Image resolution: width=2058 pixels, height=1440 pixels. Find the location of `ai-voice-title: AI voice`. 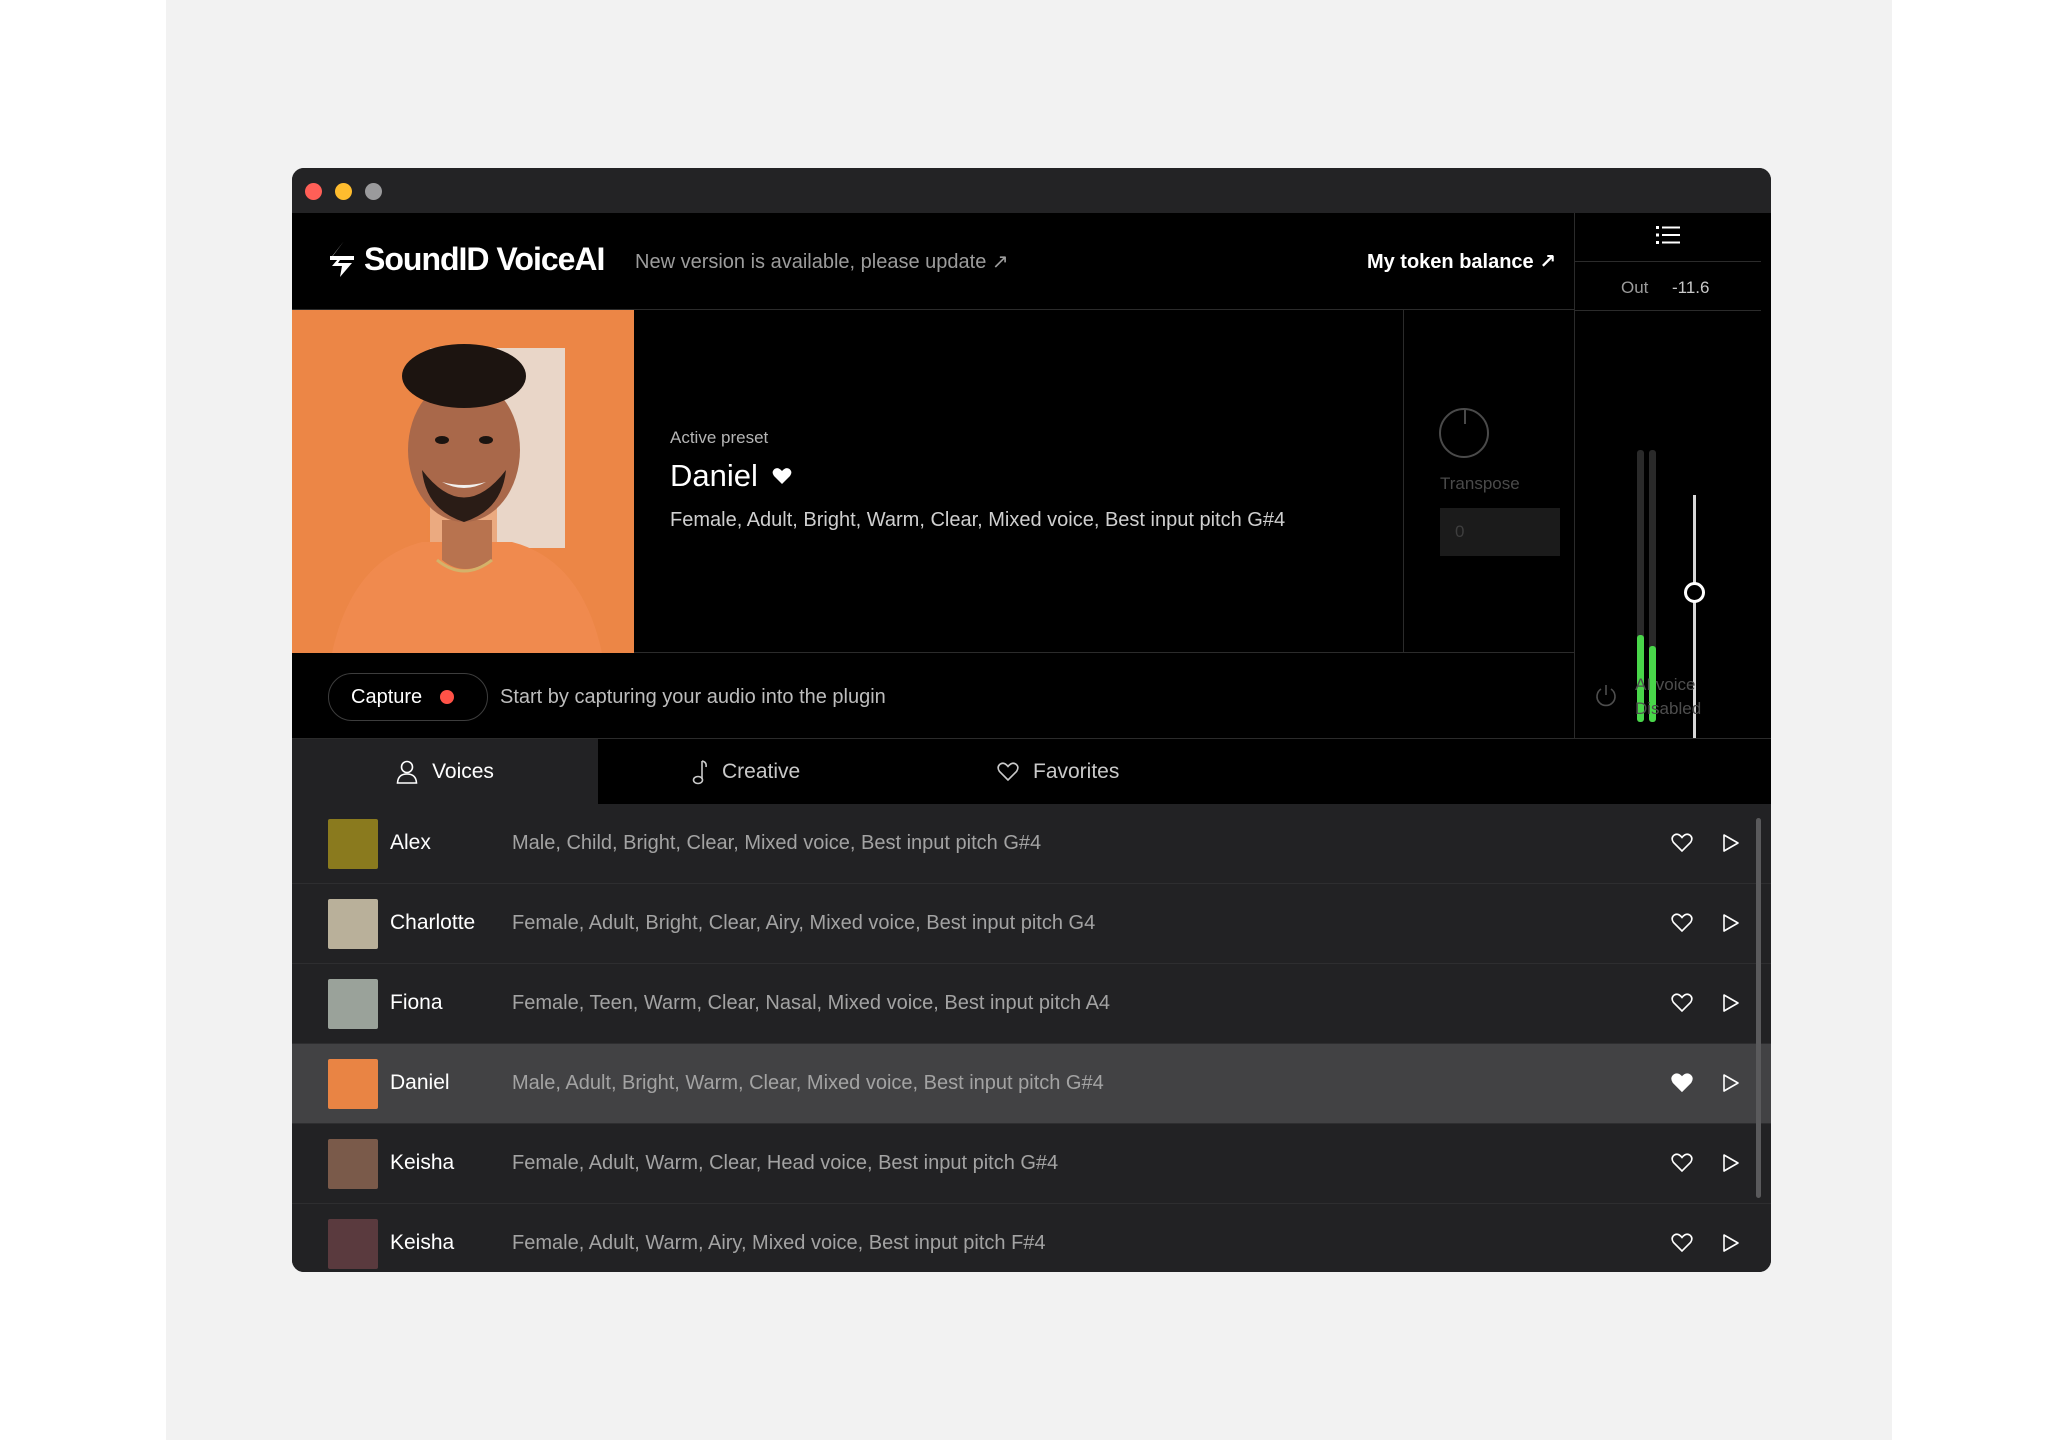

ai-voice-title: AI voice is located at coordinates (1665, 684).